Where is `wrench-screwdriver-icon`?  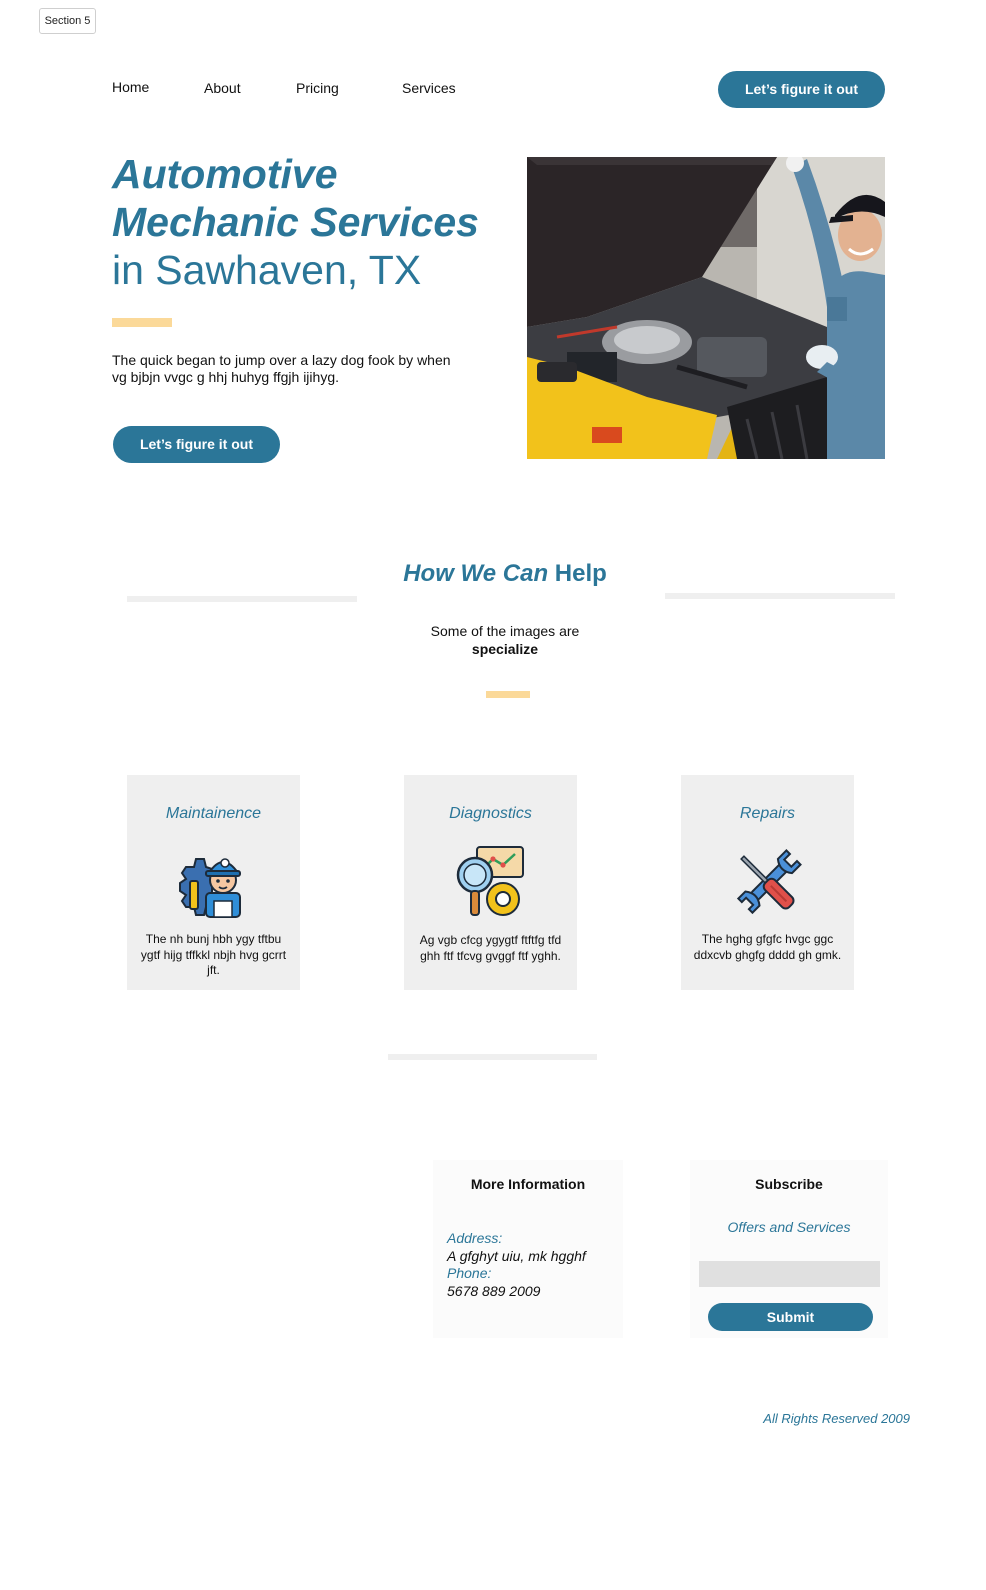
wrench-screwdriver-icon is located at coordinates (768, 883).